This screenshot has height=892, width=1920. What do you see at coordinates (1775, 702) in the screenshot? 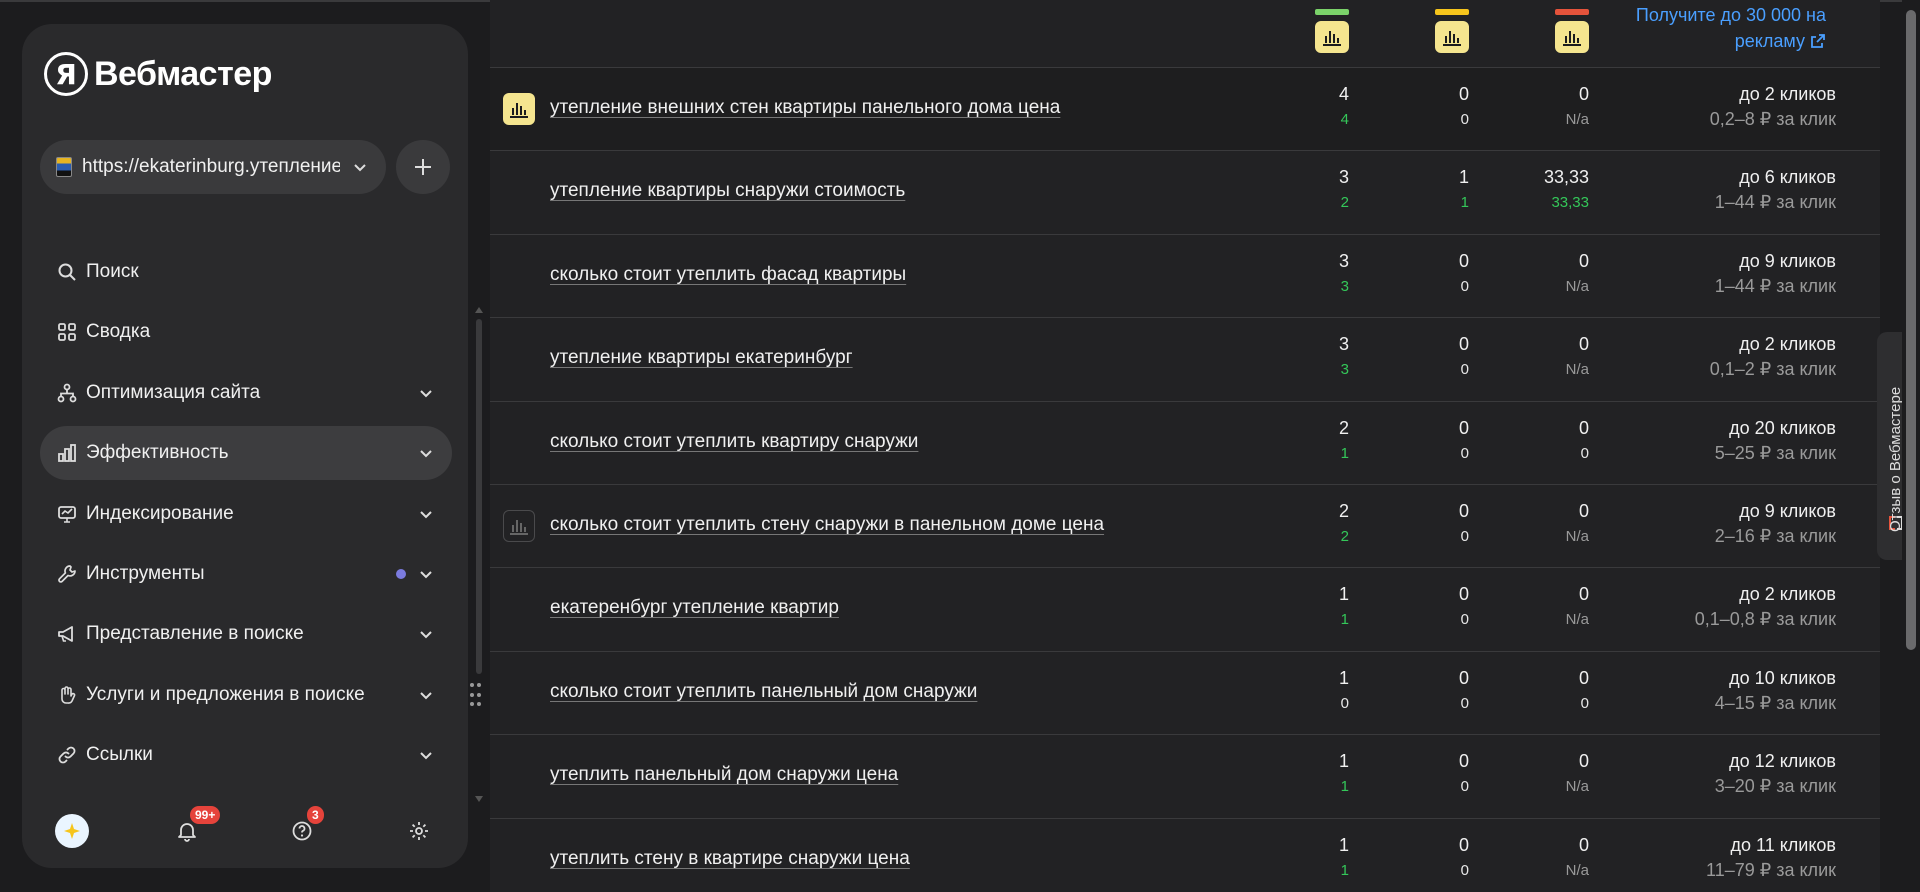
I see `price-per-click: 4–15 ₽ за клик` at bounding box center [1775, 702].